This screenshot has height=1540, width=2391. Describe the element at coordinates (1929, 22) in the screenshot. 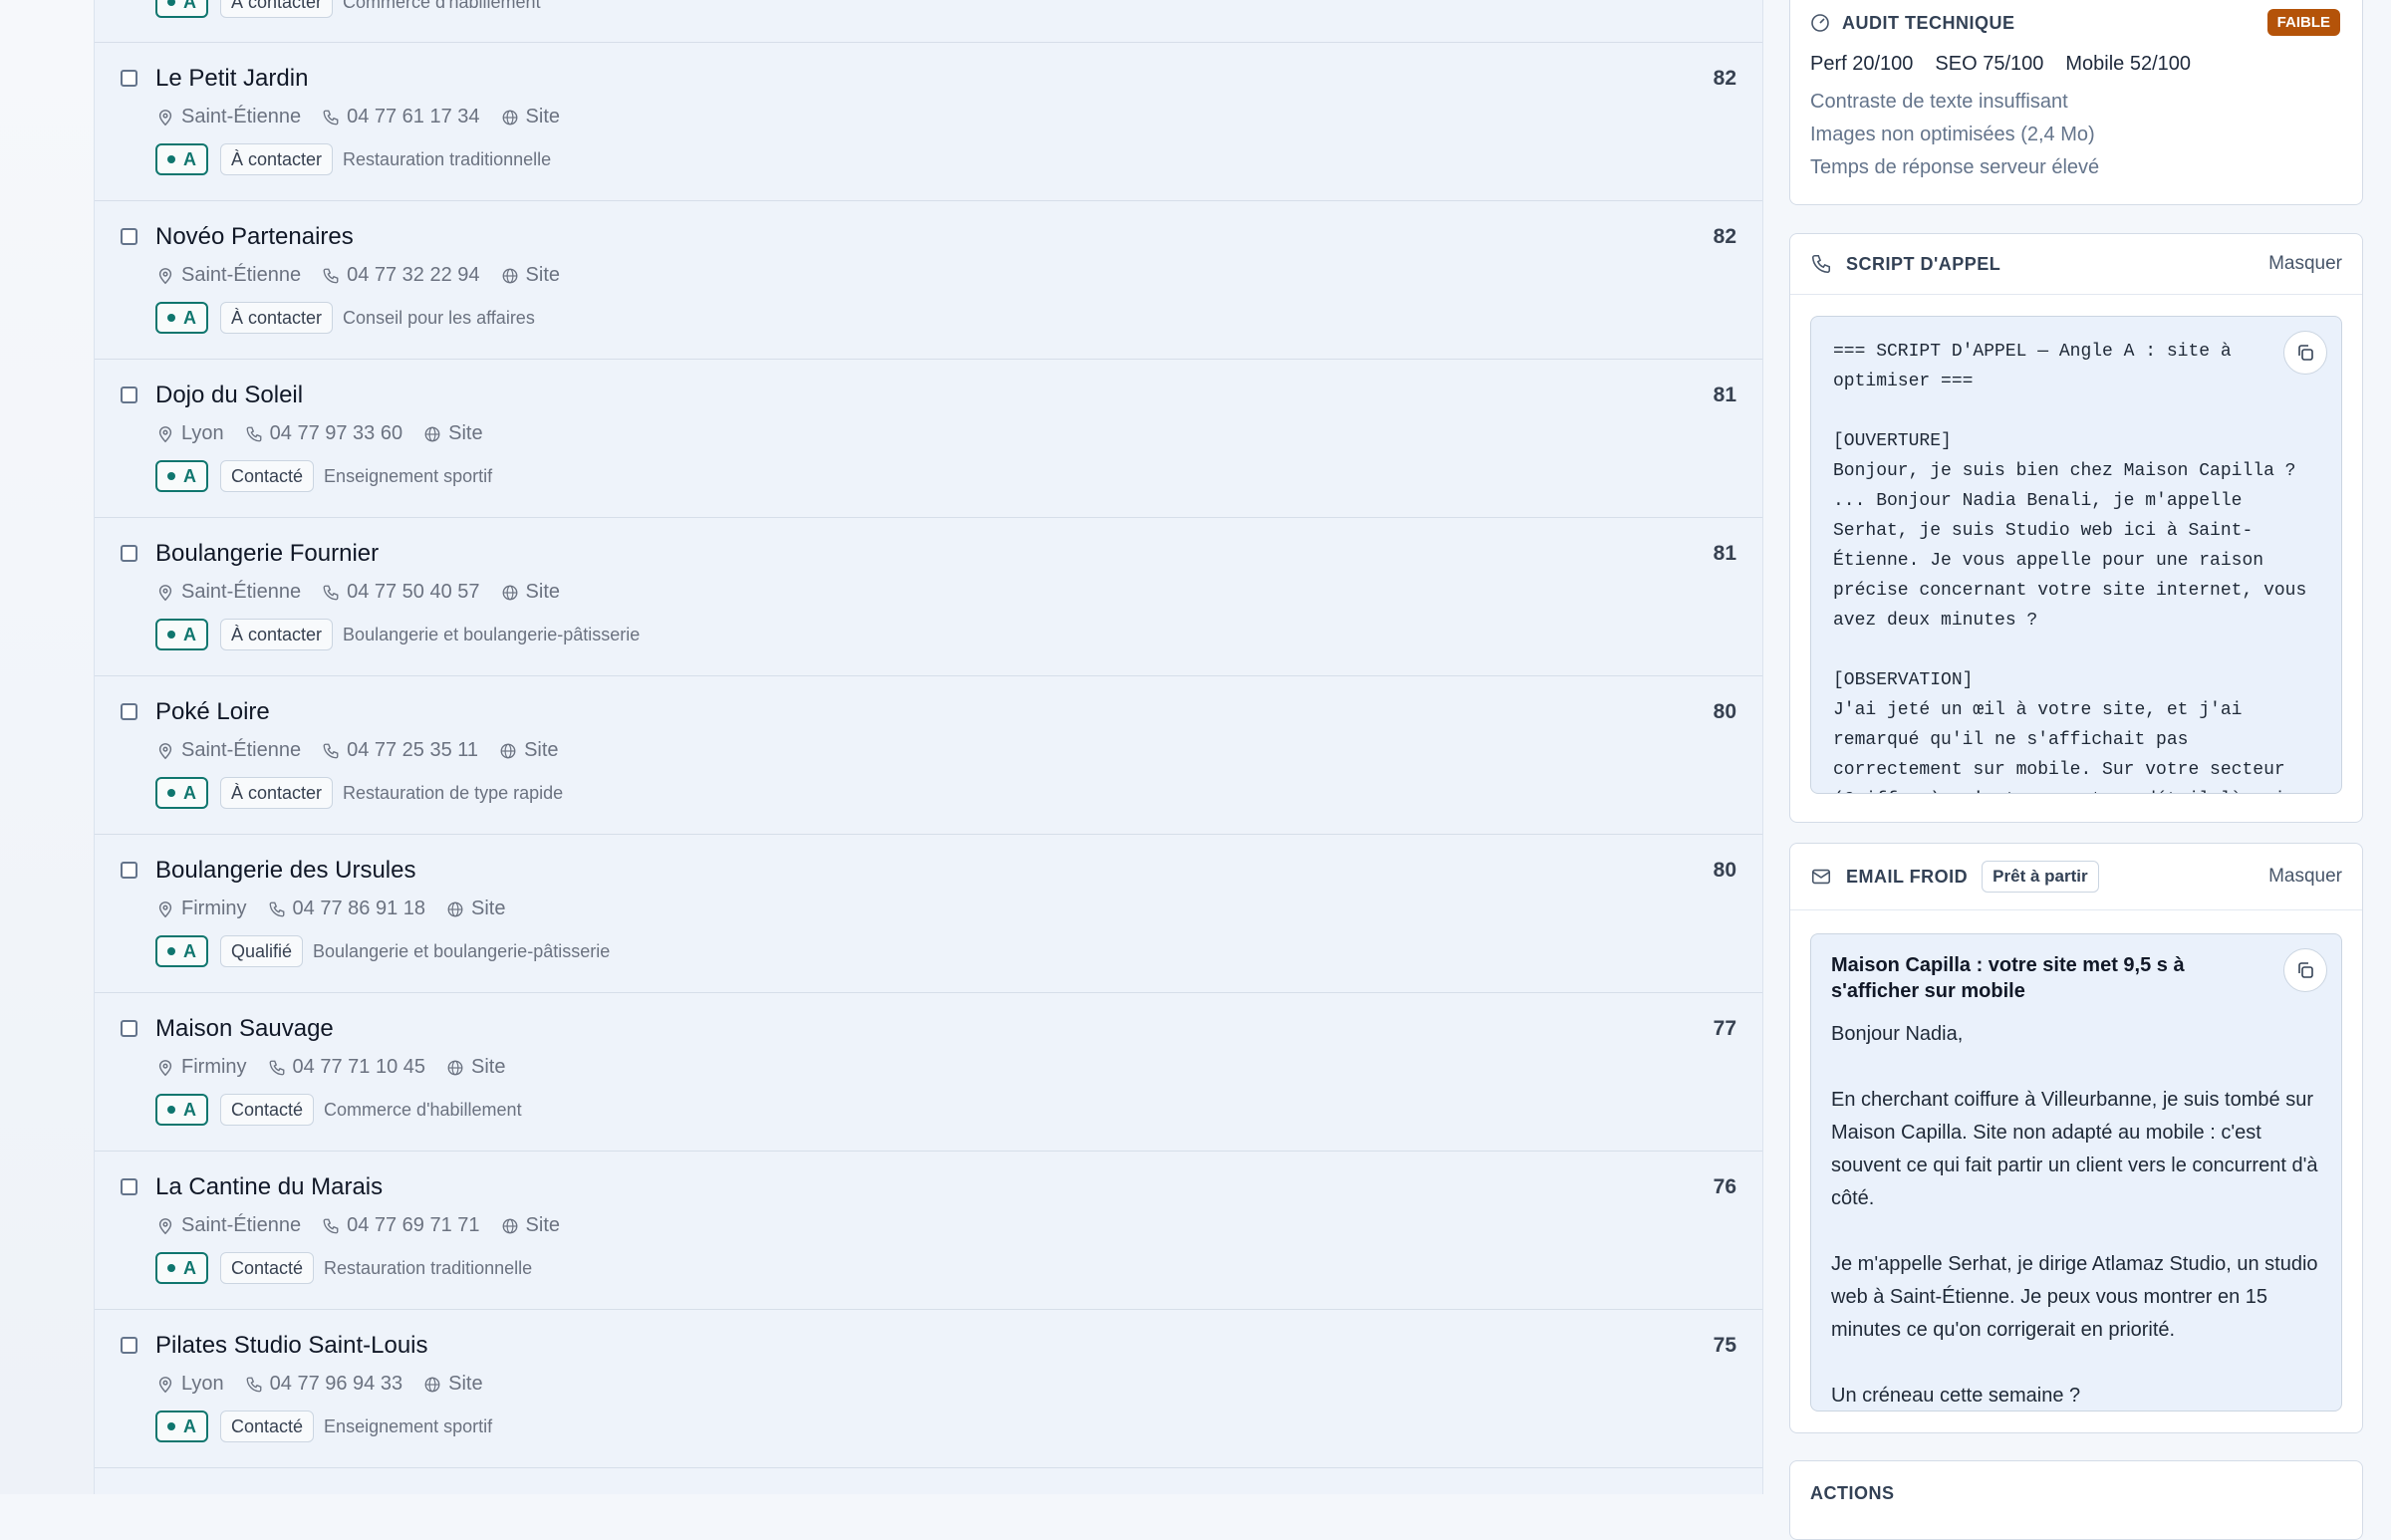

I see `audit-title: AUDIT TECHNIQUE` at that location.